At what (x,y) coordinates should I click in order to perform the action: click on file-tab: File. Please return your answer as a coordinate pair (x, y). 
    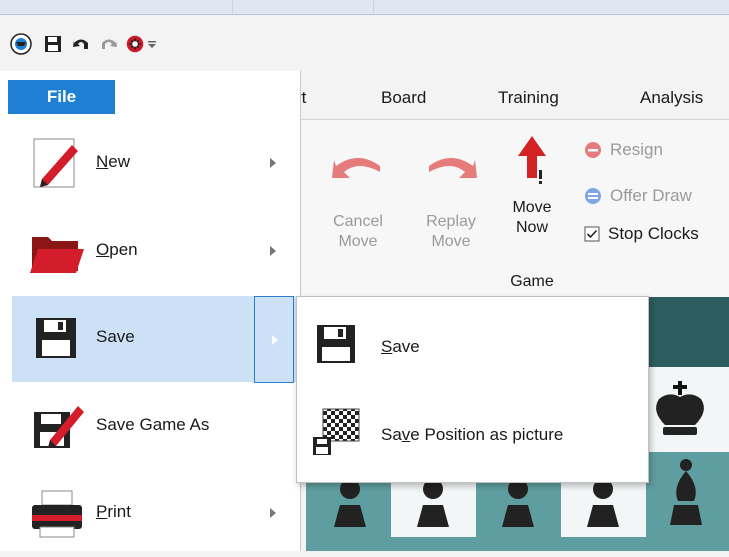
    Looking at the image, I should click on (61, 97).